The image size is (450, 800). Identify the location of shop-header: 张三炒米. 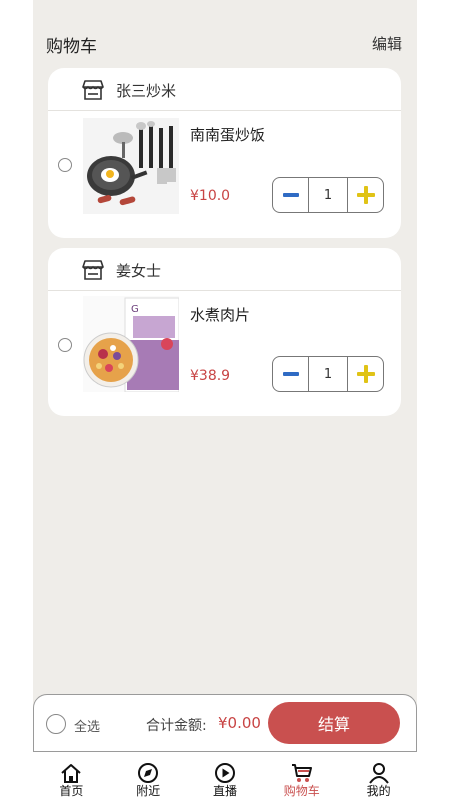
(224, 89).